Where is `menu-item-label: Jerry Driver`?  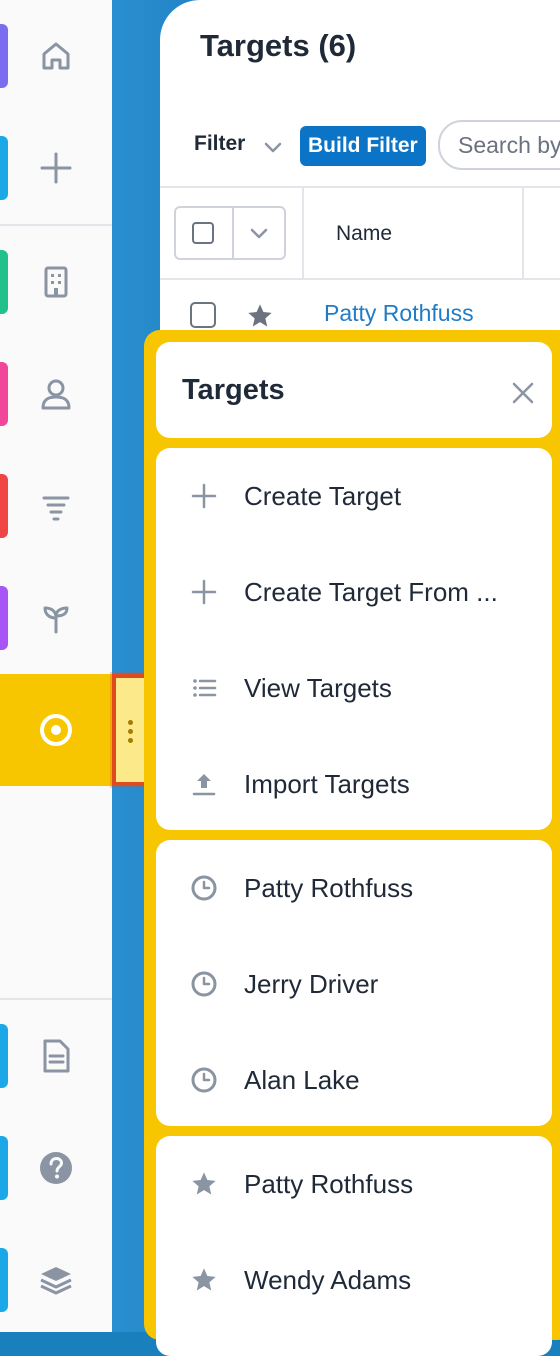
menu-item-label: Jerry Driver is located at coordinates (311, 984).